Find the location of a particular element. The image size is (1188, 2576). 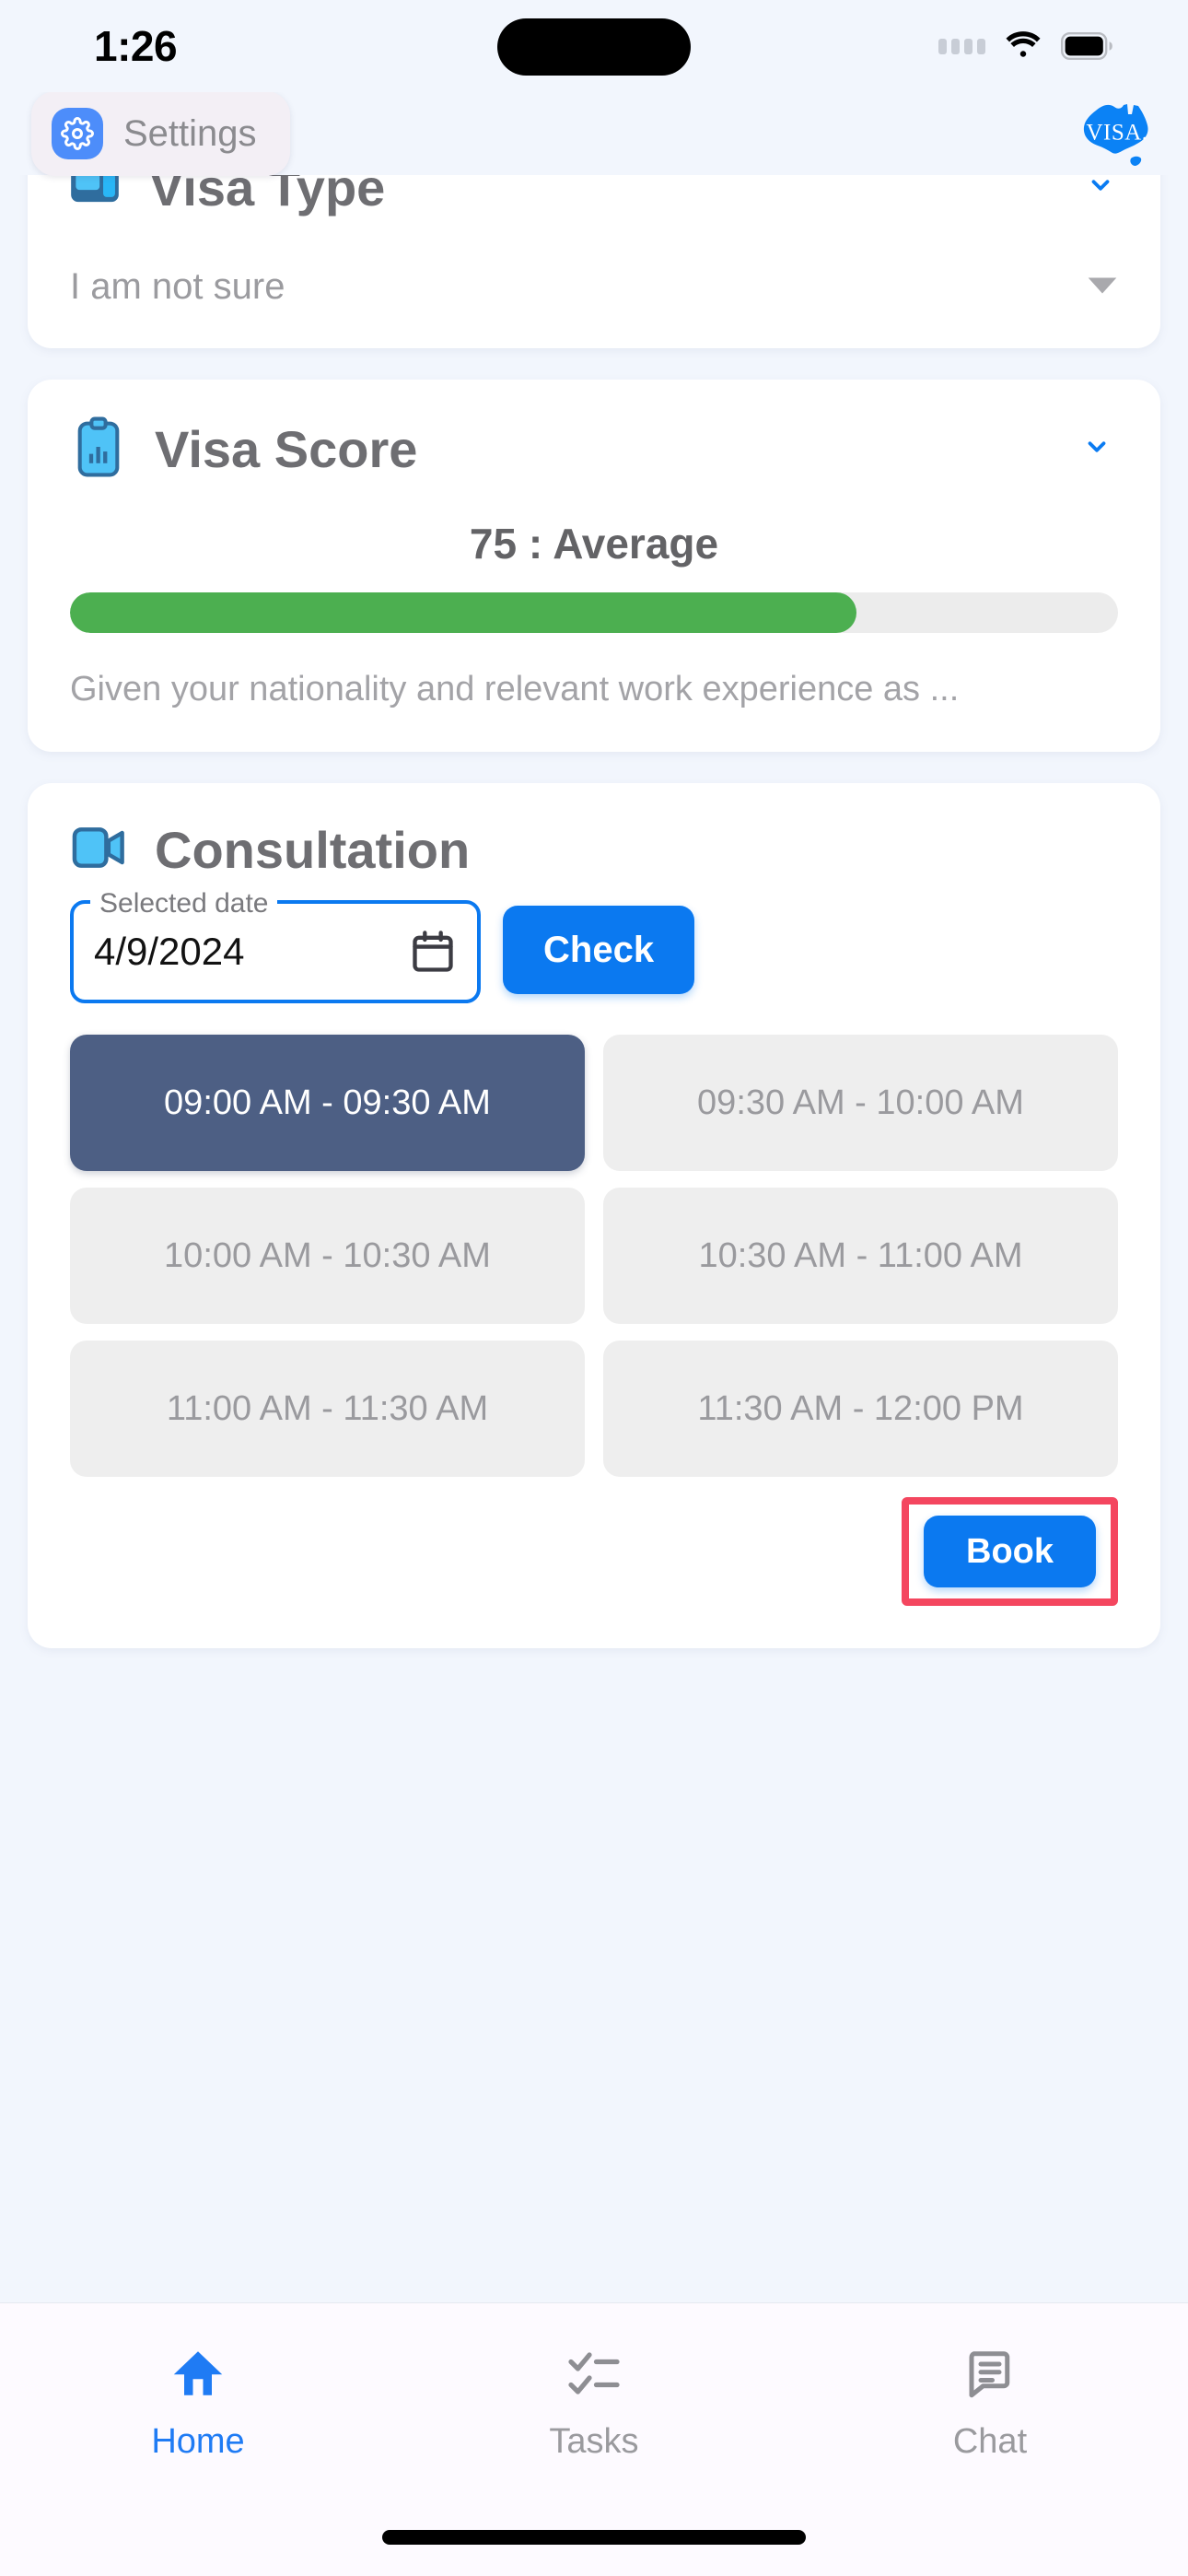

nav-item-tasks: Tasks is located at coordinates (594, 2404).